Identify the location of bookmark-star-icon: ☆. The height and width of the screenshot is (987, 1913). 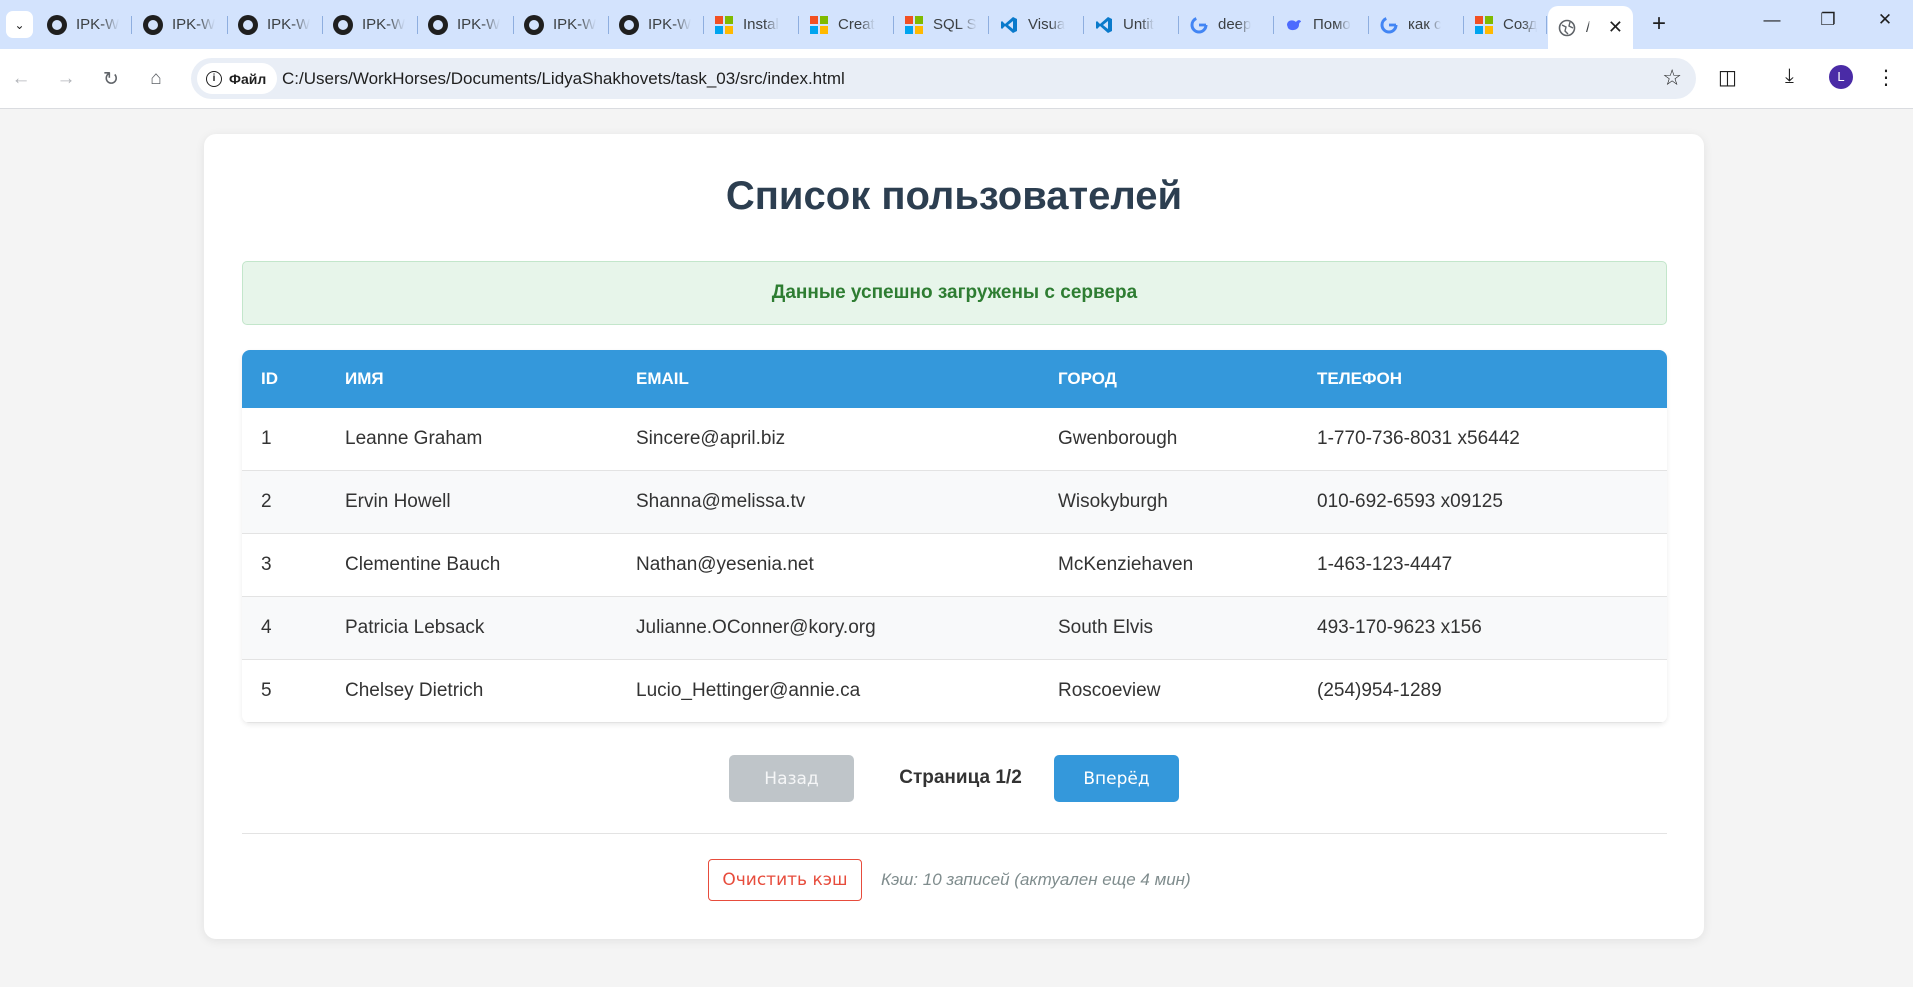
(1672, 78).